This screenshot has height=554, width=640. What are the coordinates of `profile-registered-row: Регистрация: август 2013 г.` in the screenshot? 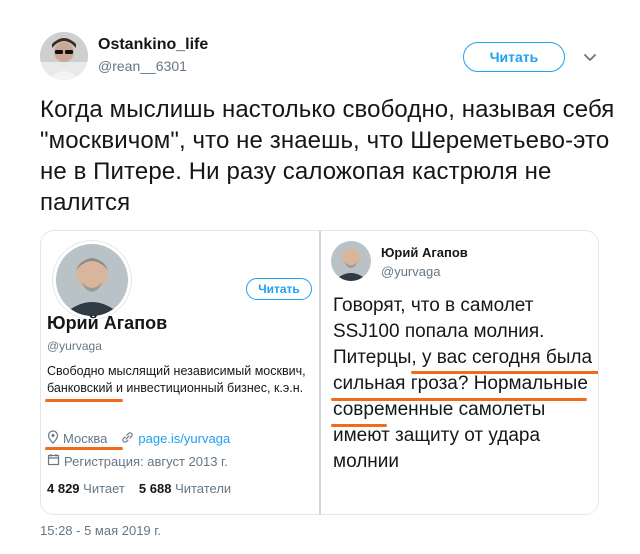 It's located at (137, 461).